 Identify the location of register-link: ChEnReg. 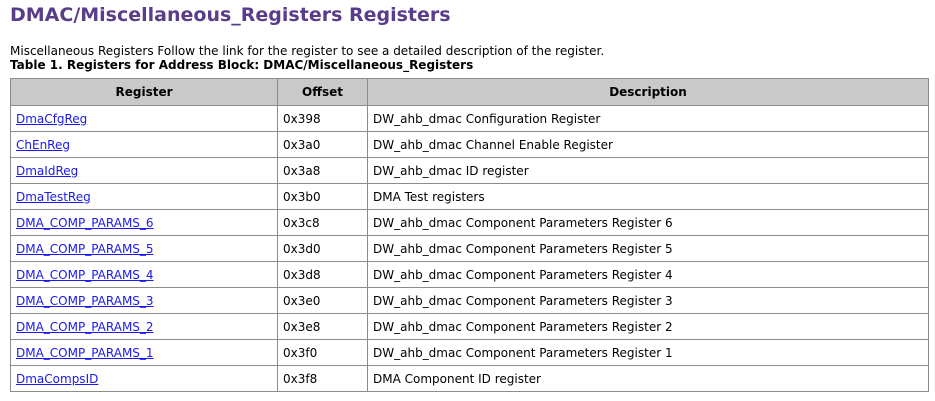
(43, 145).